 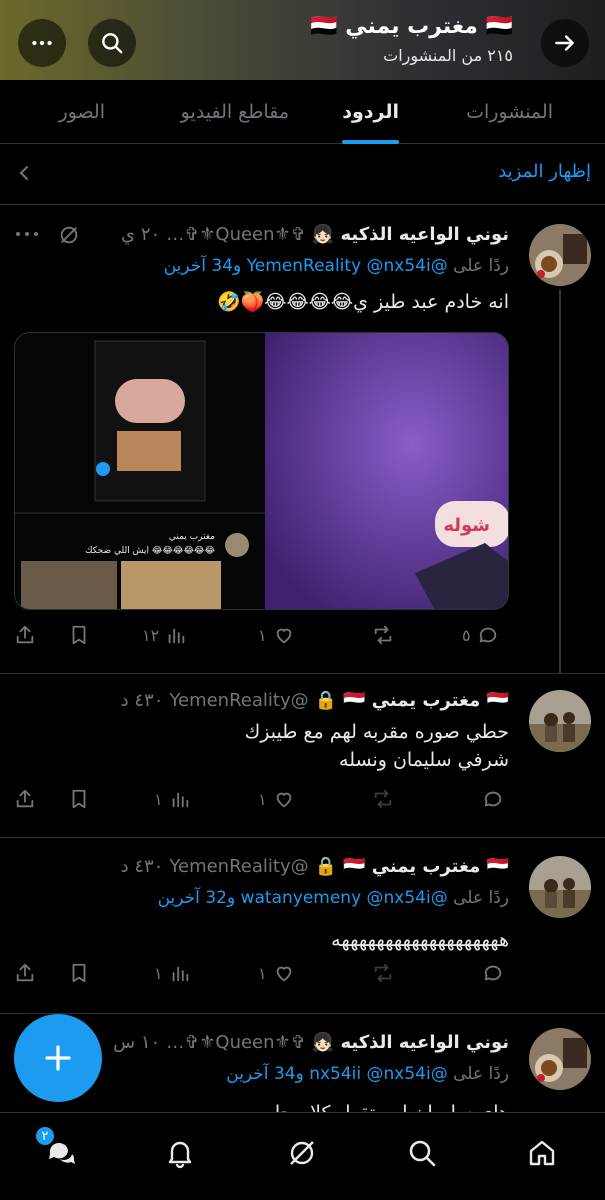 I want to click on tab-posts: المنشورات, so click(x=509, y=112).